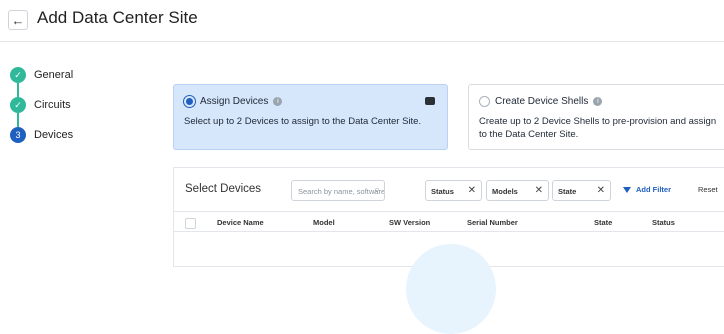 The height and width of the screenshot is (334, 724). I want to click on column-header: State, so click(603, 222).